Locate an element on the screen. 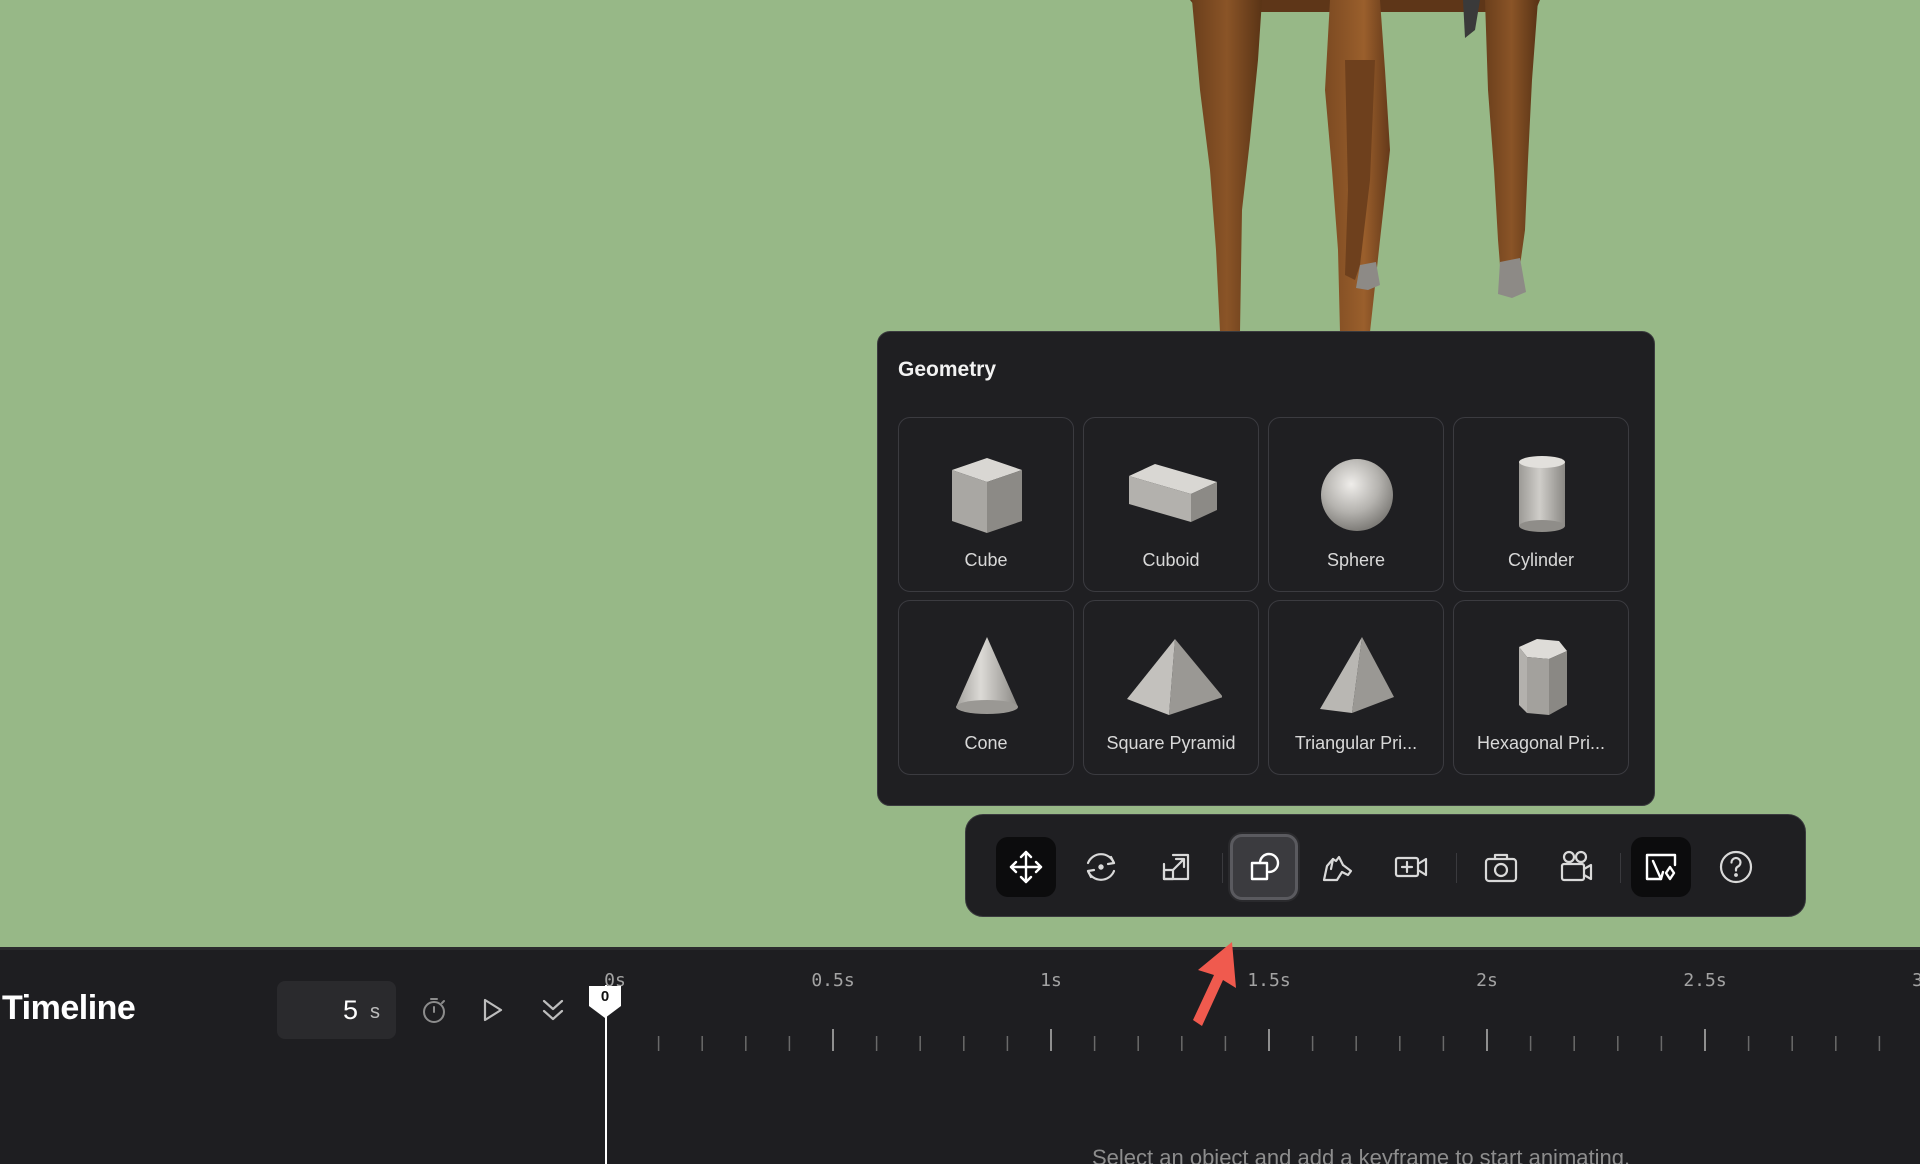 Image resolution: width=1920 pixels, height=1164 pixels. pointer-arrow-annotation is located at coordinates (1214, 984).